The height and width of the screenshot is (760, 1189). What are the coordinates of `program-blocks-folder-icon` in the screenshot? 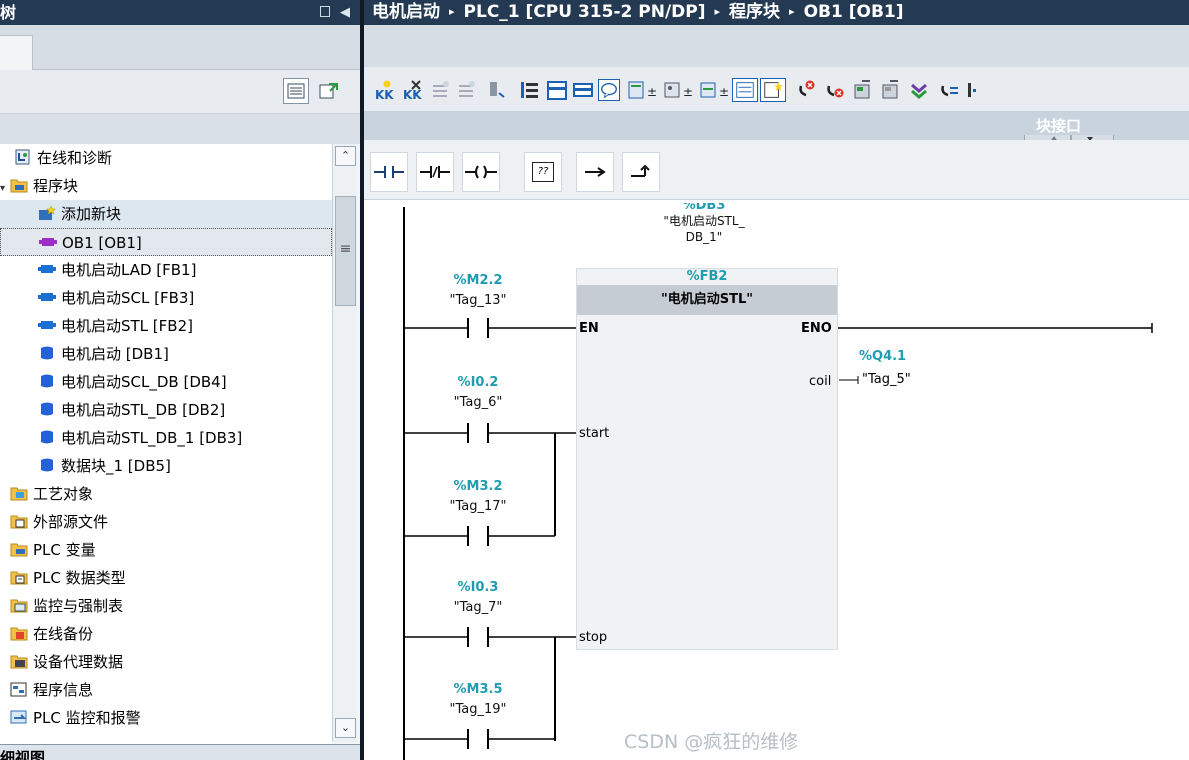 It's located at (19, 186).